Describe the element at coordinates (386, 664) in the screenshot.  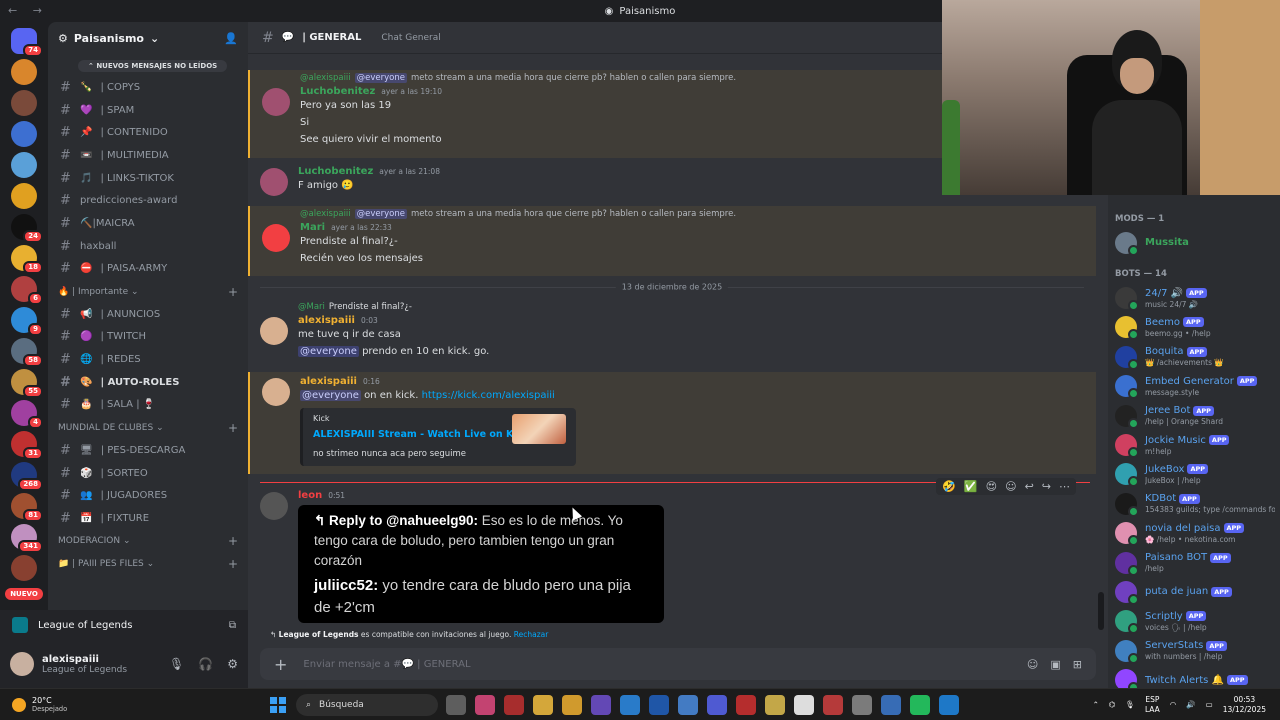
I see `composer-placeholder: Enviar mensaje a #💬 | GENERAL` at that location.